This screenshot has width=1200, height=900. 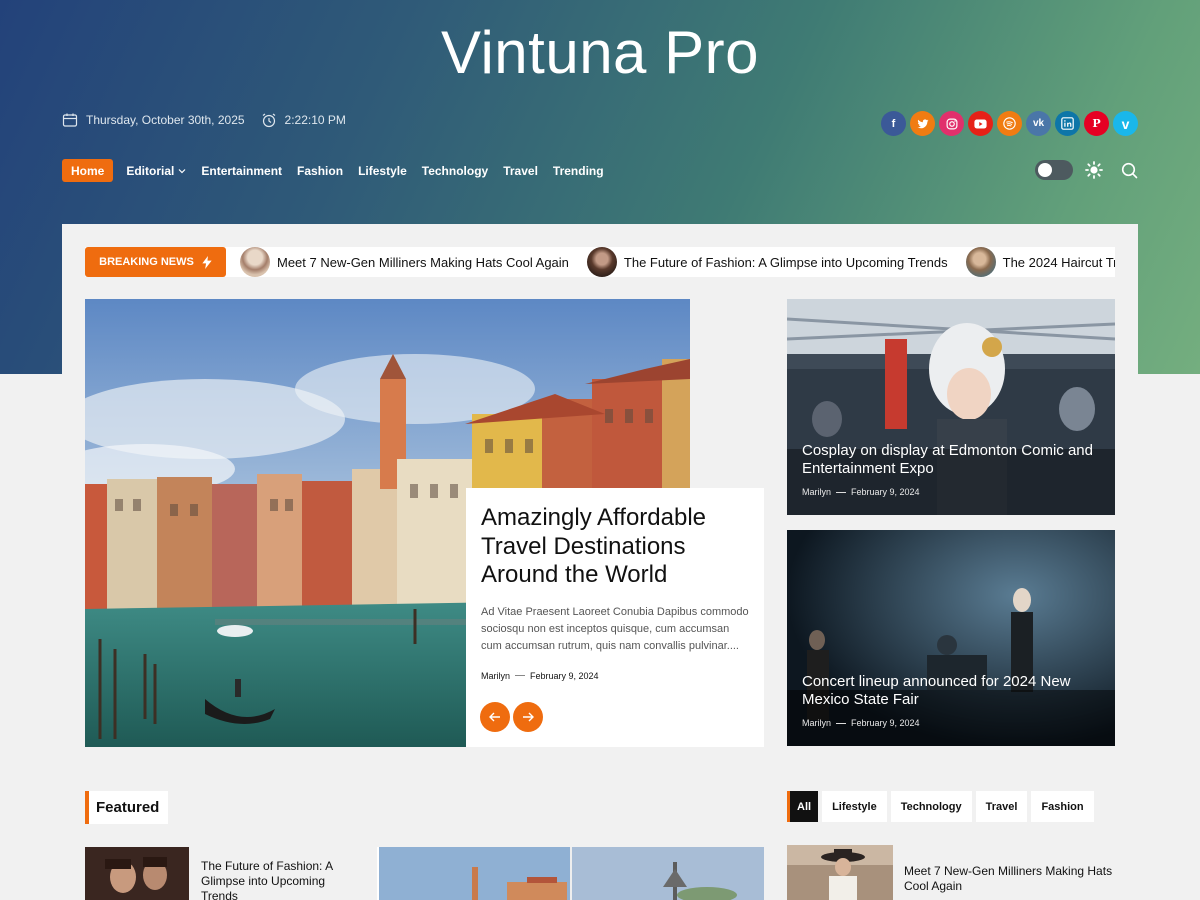 I want to click on breaking-news-label-text: BREAKING NEWS, so click(x=146, y=262).